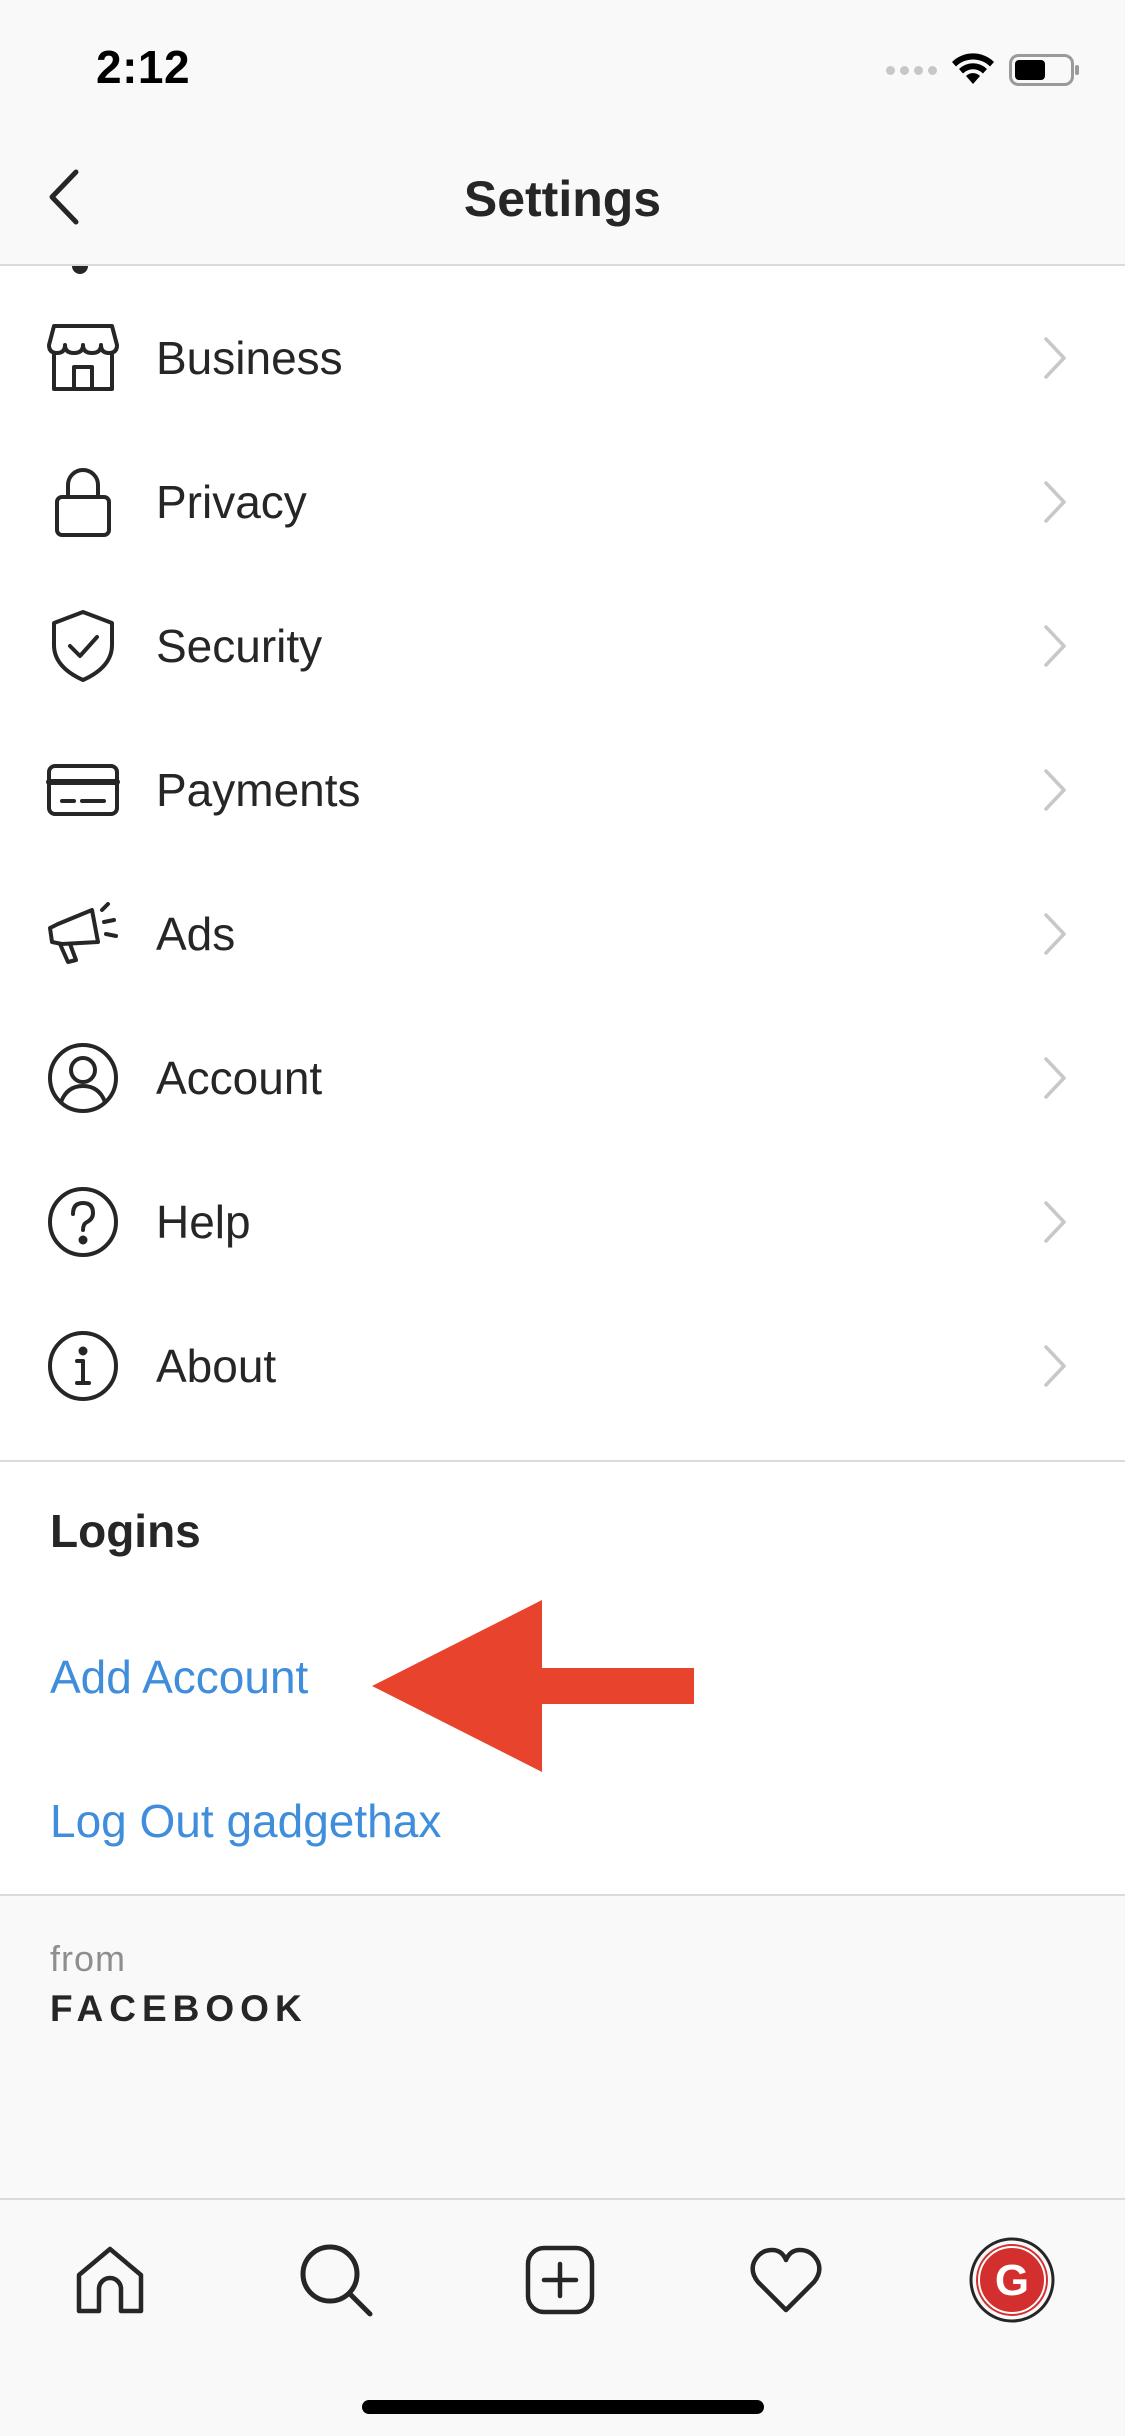  I want to click on tab-search, so click(336, 2280).